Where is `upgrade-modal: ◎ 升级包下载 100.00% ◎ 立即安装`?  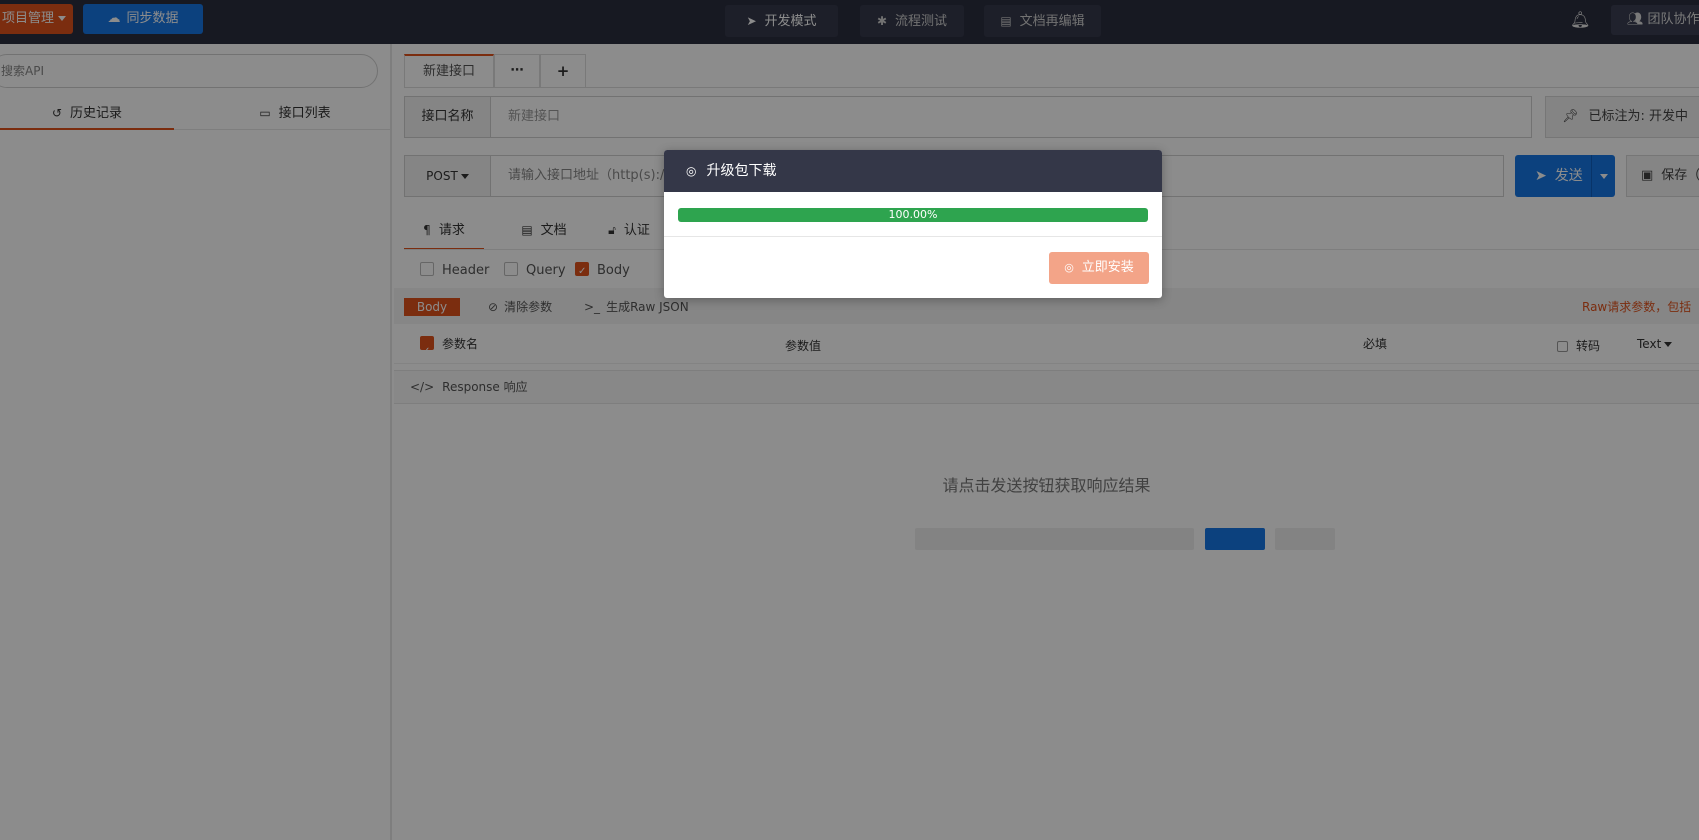
upgrade-modal: ◎ 升级包下载 100.00% ◎ 立即安装 is located at coordinates (913, 224).